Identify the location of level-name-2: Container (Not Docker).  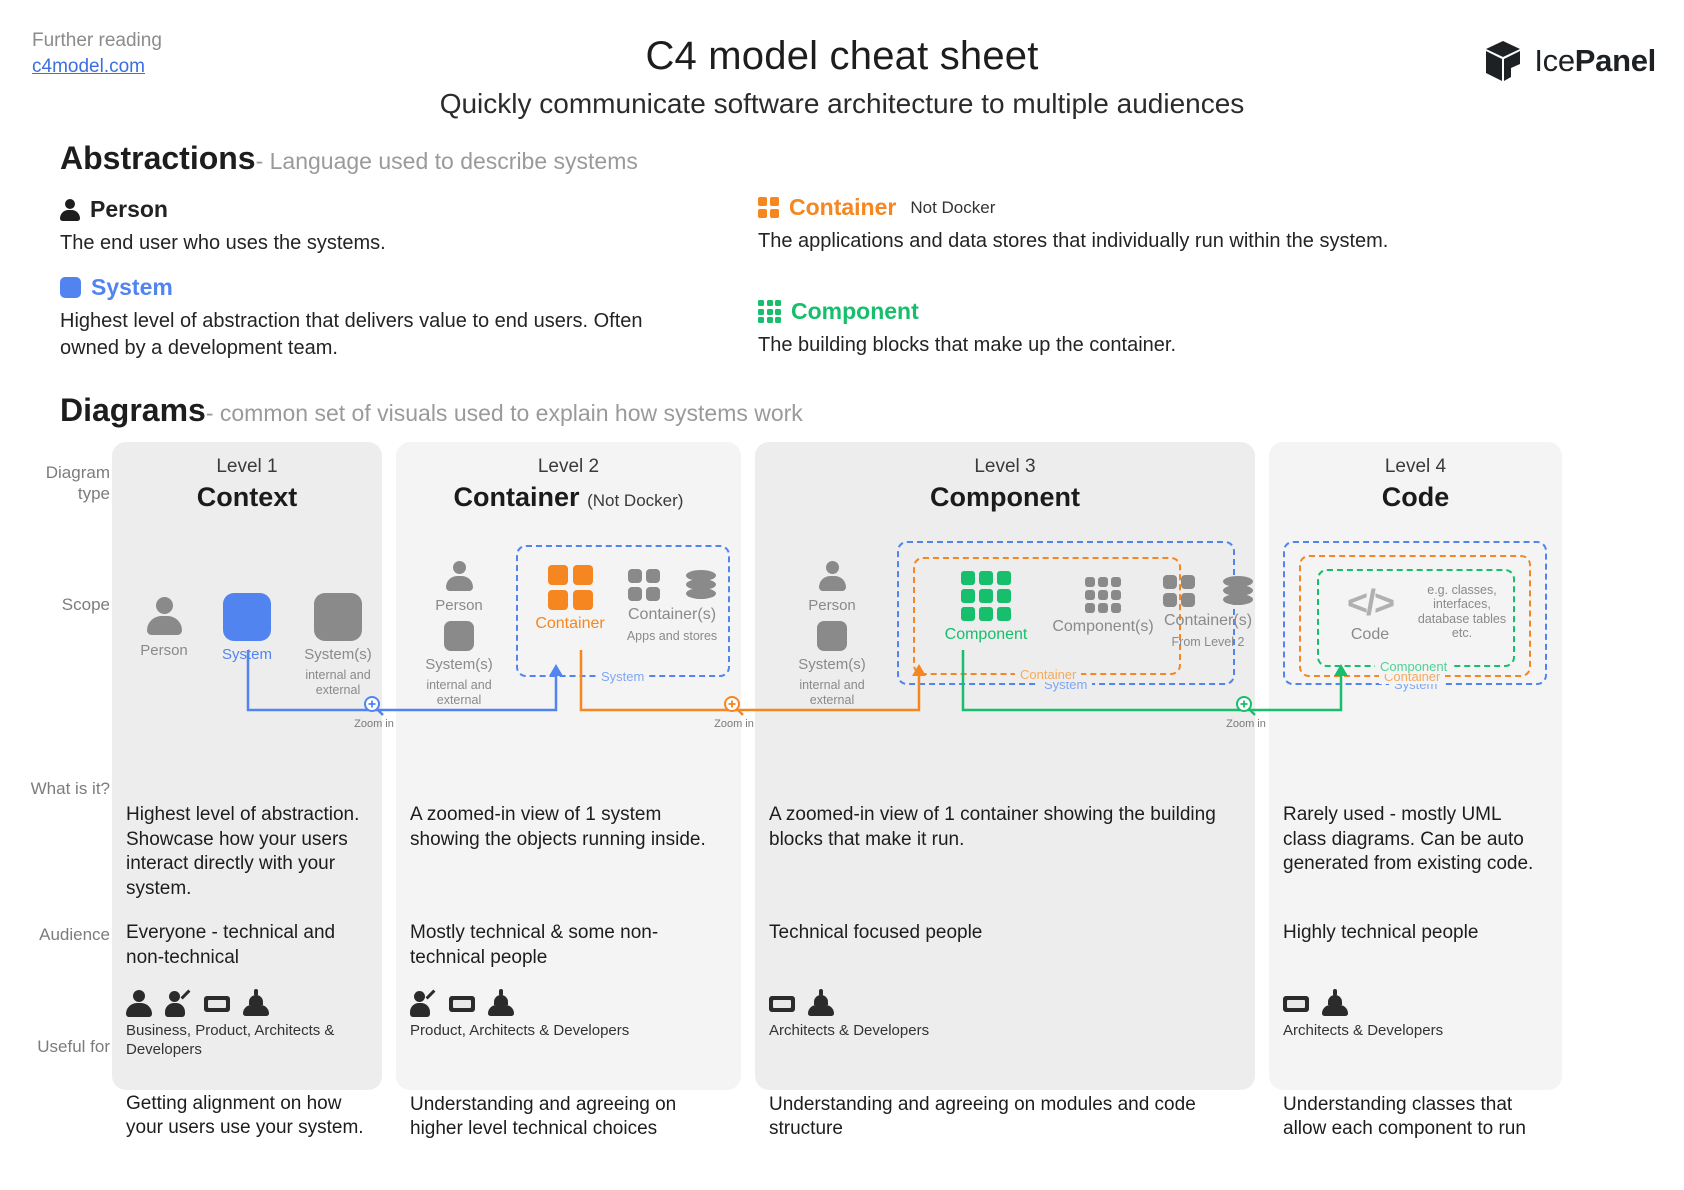
(568, 497).